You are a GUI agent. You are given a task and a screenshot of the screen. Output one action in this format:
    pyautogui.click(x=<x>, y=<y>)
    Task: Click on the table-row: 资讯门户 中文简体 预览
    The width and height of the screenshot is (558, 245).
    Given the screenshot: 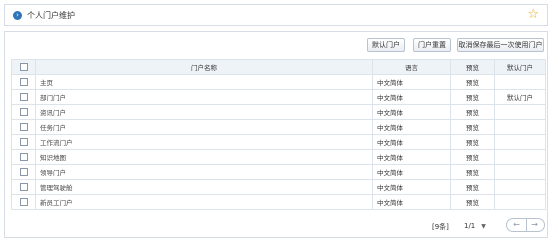 What is the action you would take?
    pyautogui.click(x=278, y=112)
    